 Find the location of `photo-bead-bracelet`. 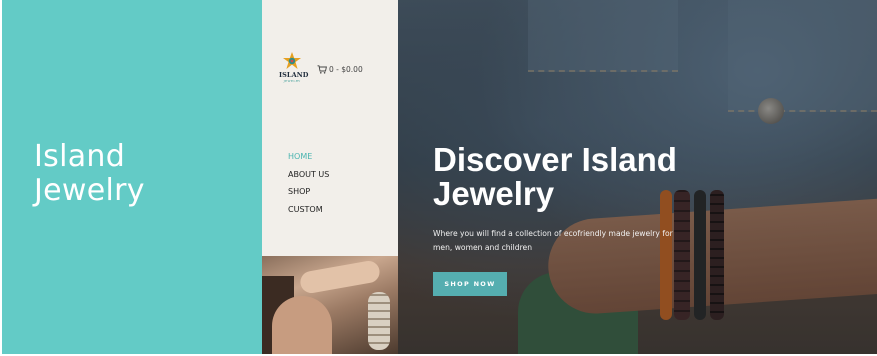

photo-bead-bracelet is located at coordinates (379, 321).